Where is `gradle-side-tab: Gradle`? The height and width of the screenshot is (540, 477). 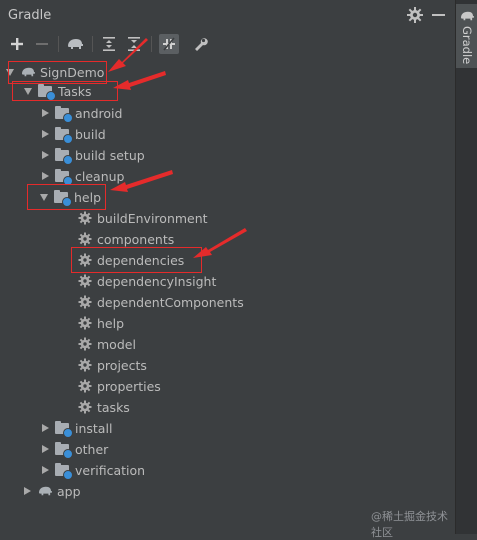 gradle-side-tab: Gradle is located at coordinates (466, 36).